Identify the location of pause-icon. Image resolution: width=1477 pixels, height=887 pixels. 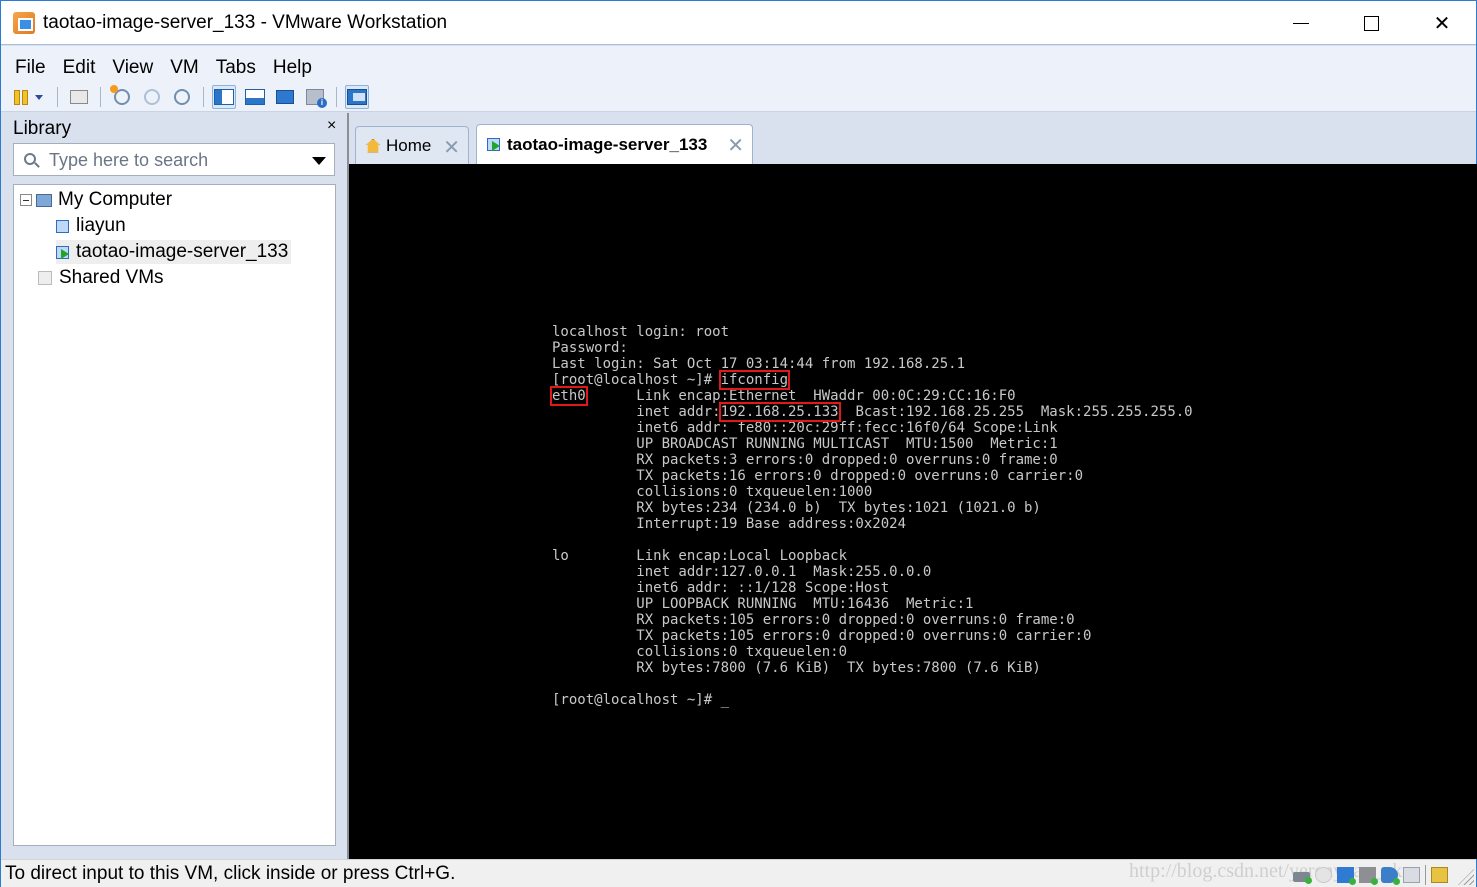
(21, 97).